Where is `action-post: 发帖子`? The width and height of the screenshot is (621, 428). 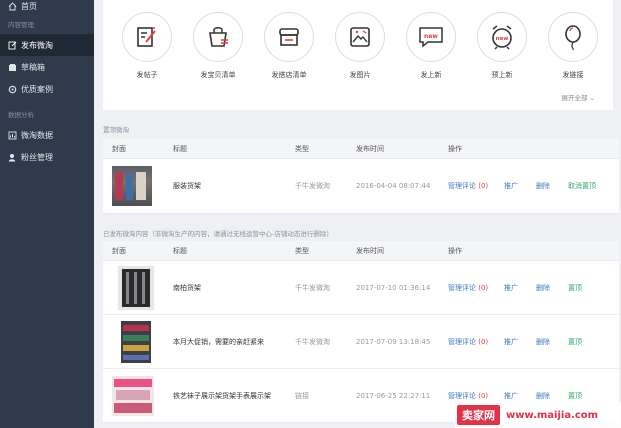 action-post: 发帖子 is located at coordinates (147, 46).